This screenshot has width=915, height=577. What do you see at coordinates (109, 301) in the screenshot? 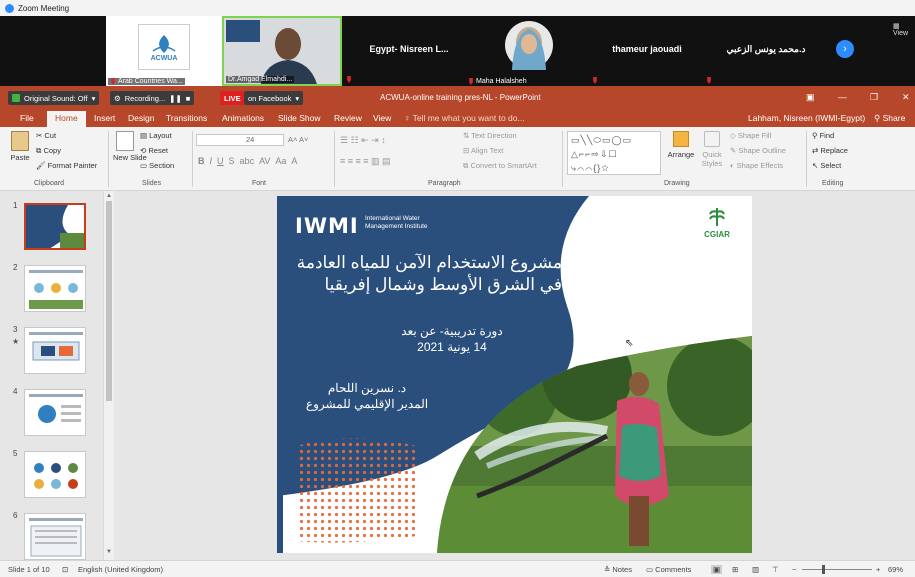
I see `scrollbar-thumb` at bounding box center [109, 301].